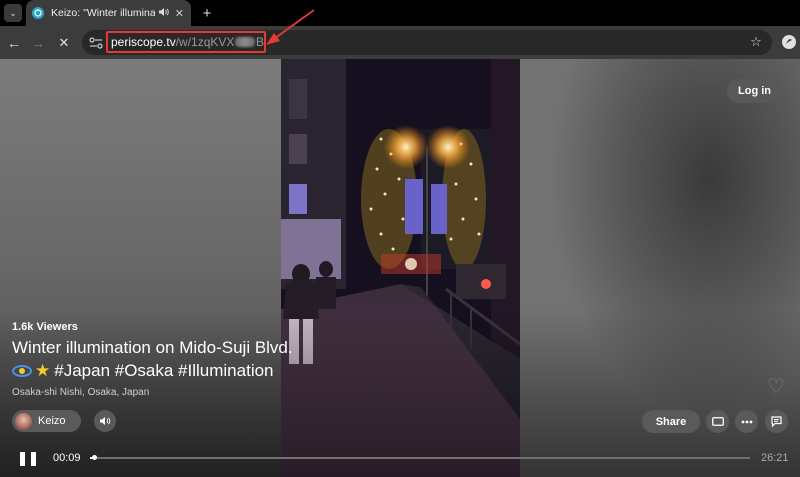 This screenshot has width=800, height=477. What do you see at coordinates (400, 13) in the screenshot?
I see `tab-strip: ⌄ Keizo: "Winter illumination ✕ +` at bounding box center [400, 13].